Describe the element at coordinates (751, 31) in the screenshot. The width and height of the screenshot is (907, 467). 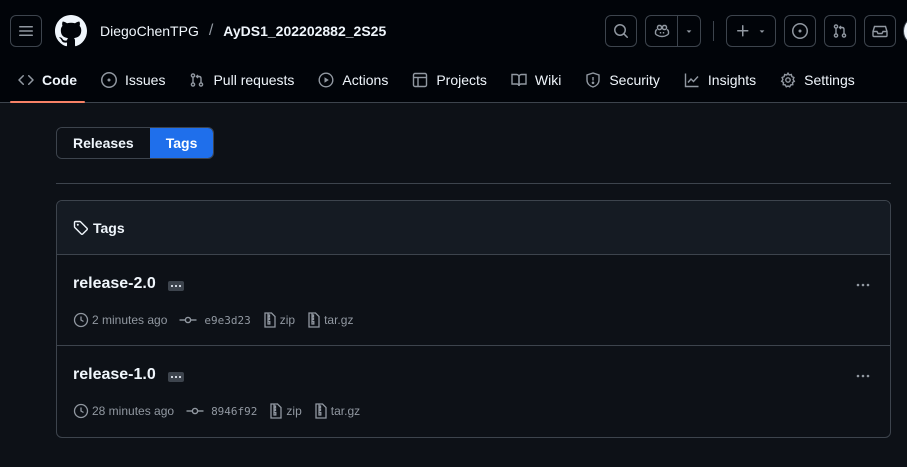
I see `create-new-button` at that location.